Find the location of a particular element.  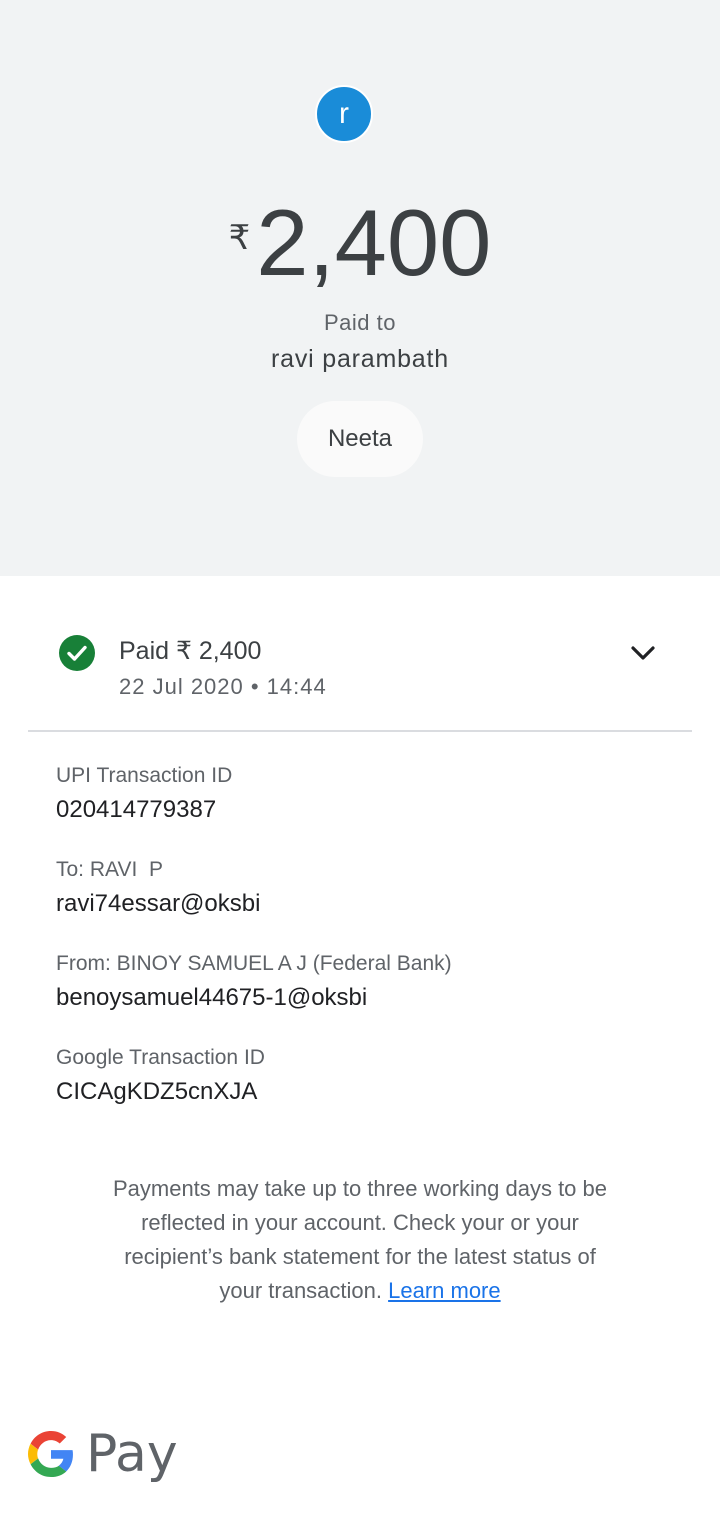

paid-to-label: Paid to is located at coordinates (360, 322).